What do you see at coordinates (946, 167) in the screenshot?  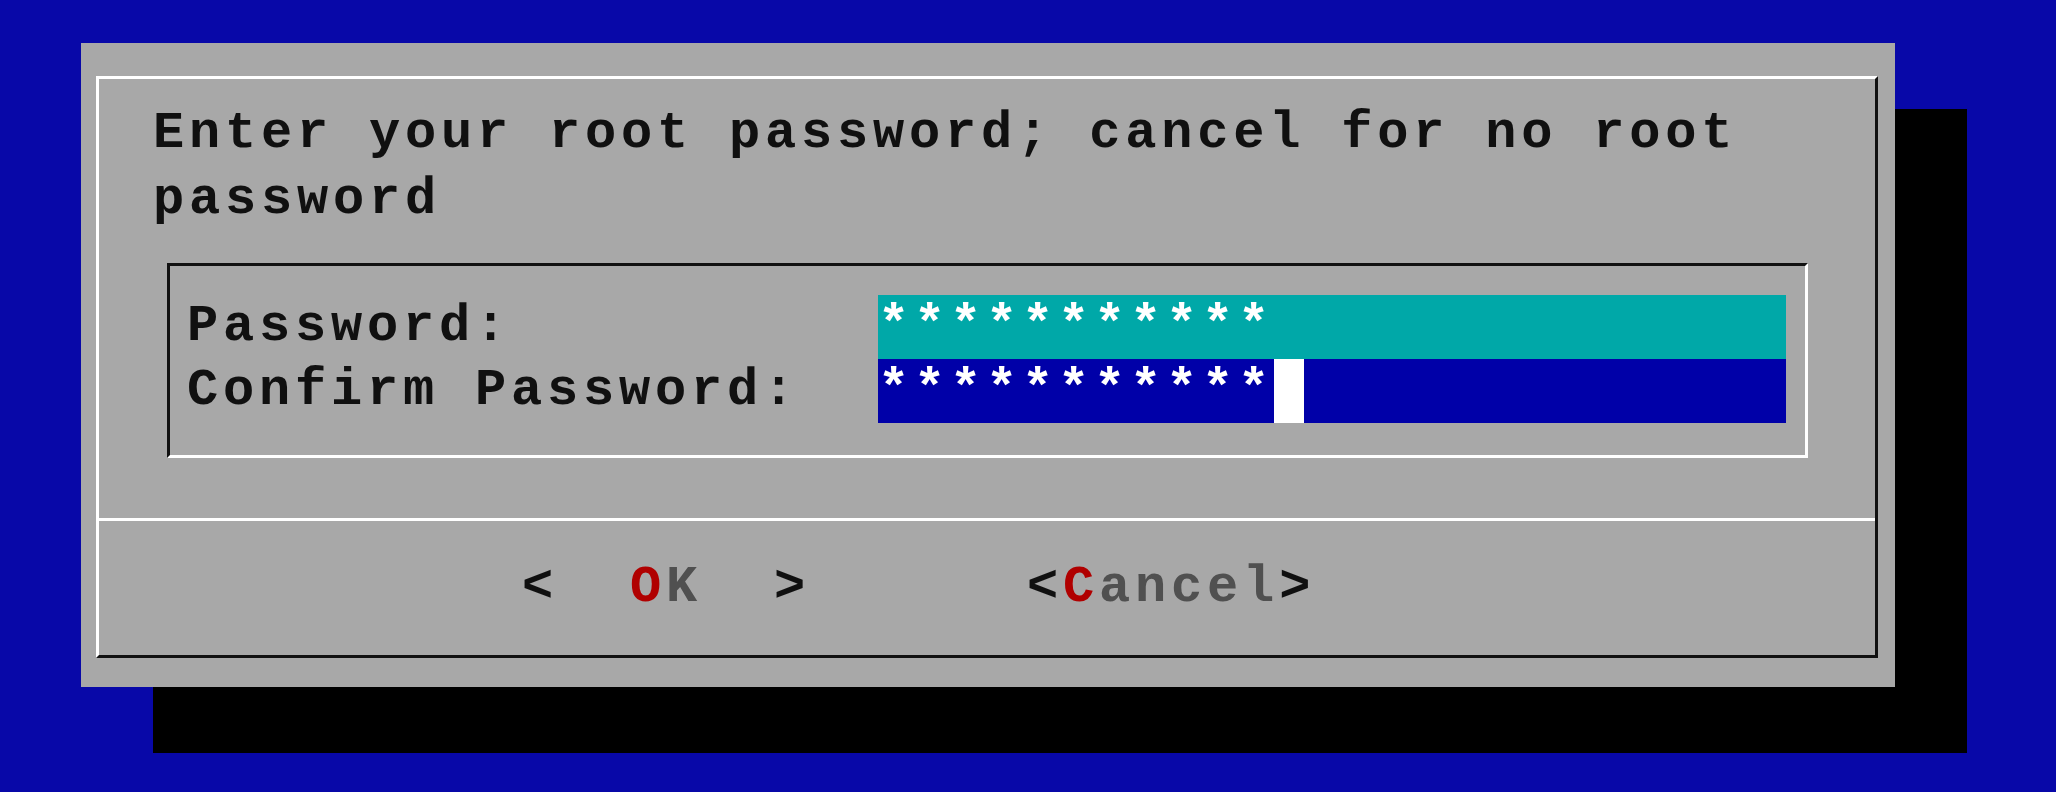 I see `dialog-message: Enter your root password; cancel for no root password` at bounding box center [946, 167].